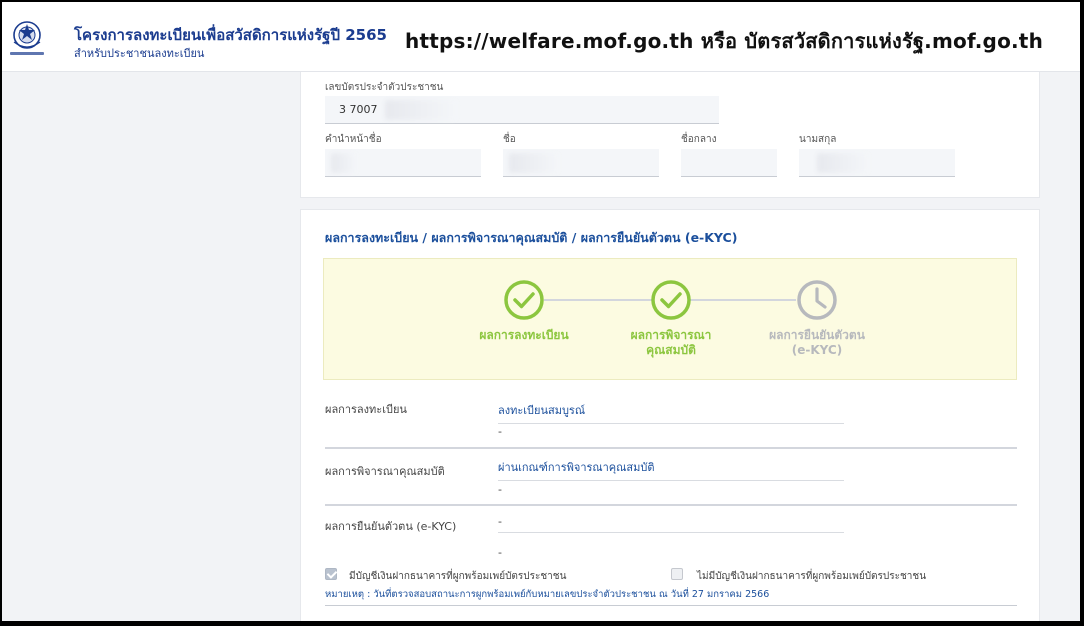  I want to click on step-label-ekyc: ผลการยืนยันตัวตน (e-KYC), so click(817, 342).